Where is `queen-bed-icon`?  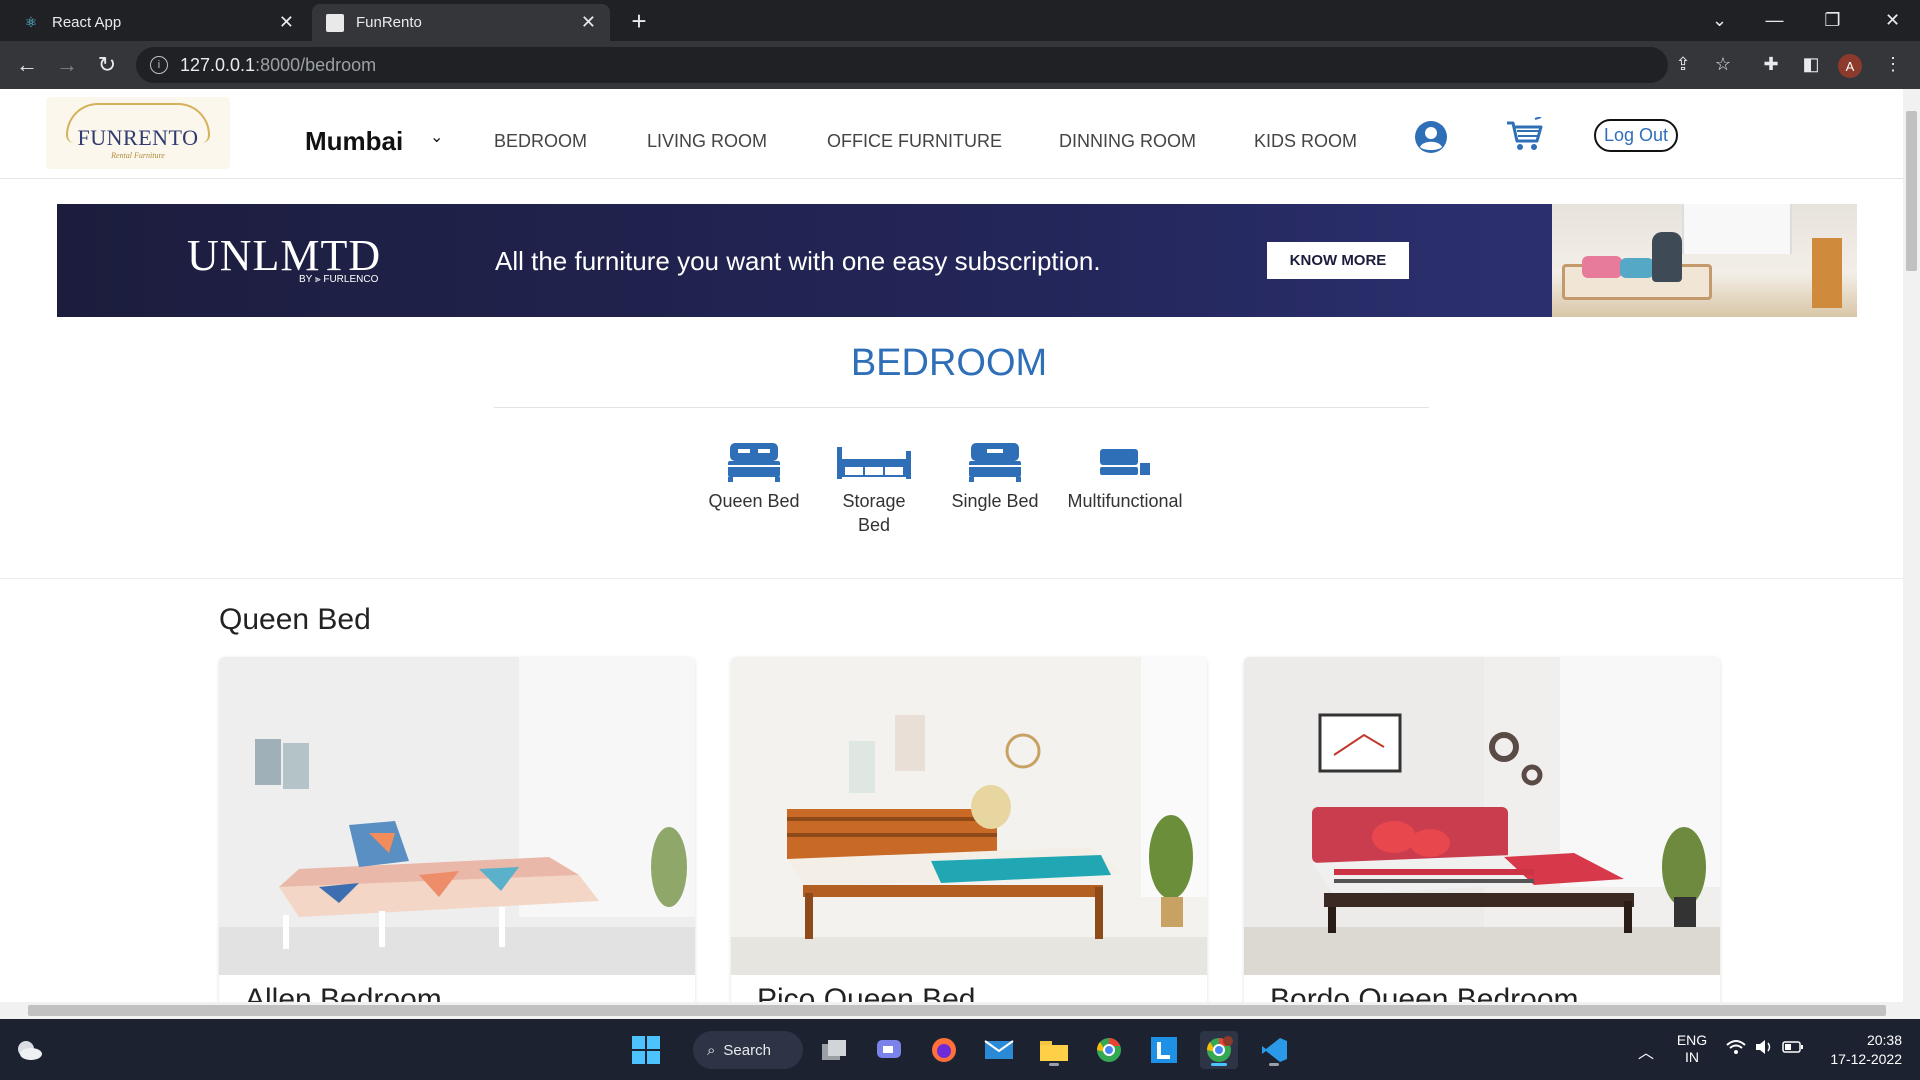
queen-bed-icon is located at coordinates (754, 462).